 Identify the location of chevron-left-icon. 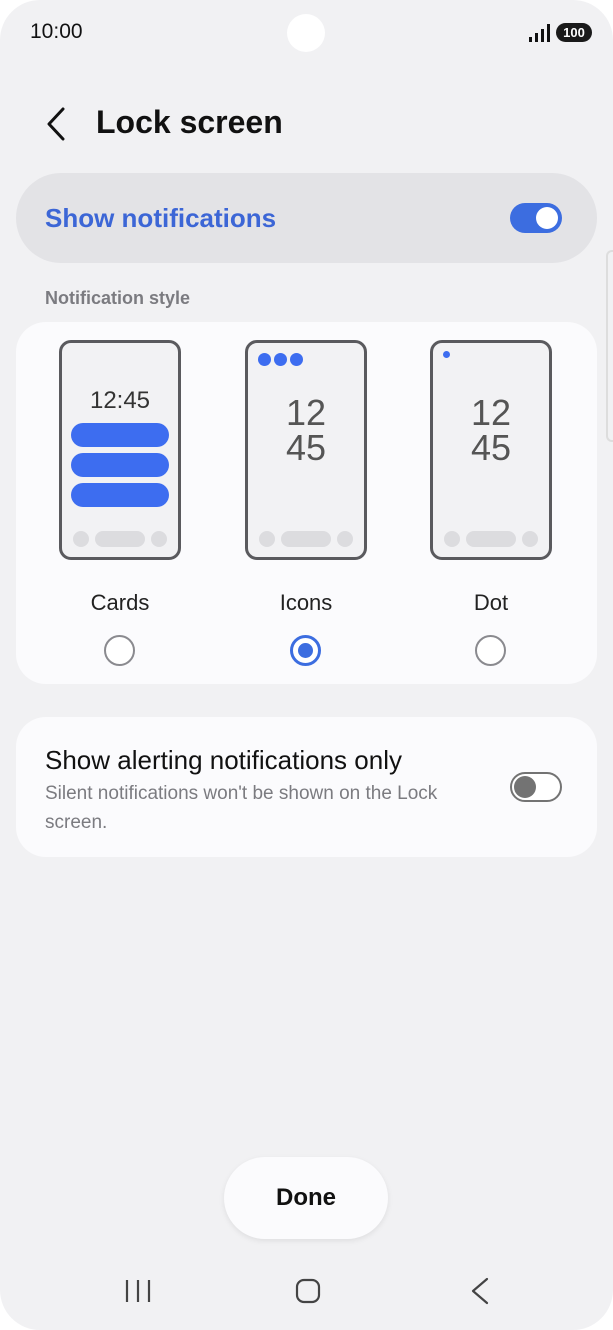
(56, 124).